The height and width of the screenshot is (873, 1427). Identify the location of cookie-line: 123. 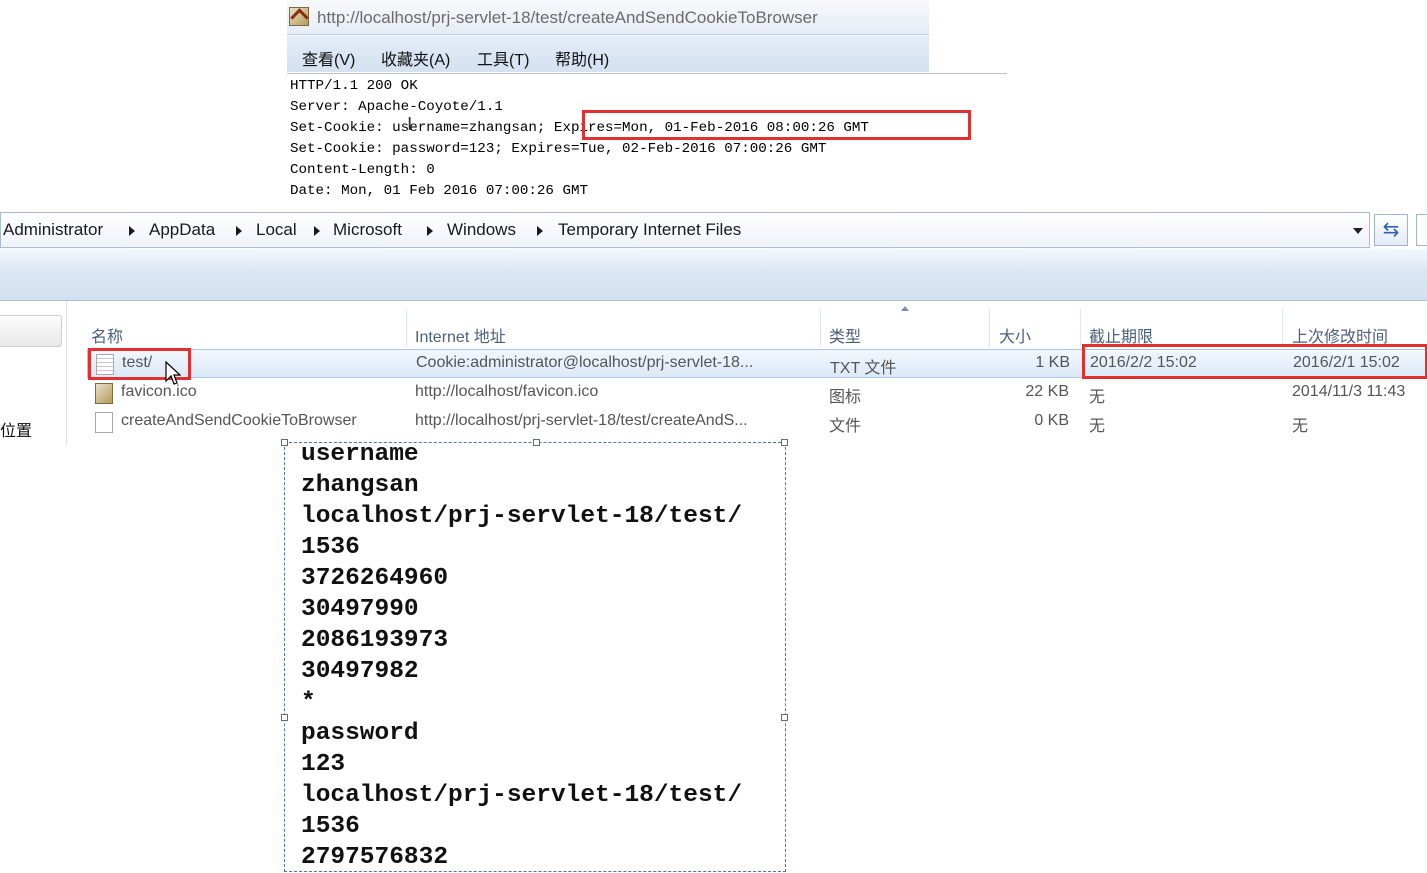
(323, 764).